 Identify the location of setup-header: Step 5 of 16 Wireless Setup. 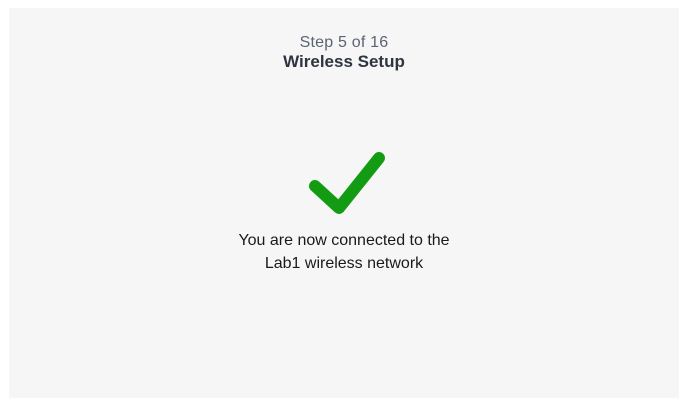
(344, 53).